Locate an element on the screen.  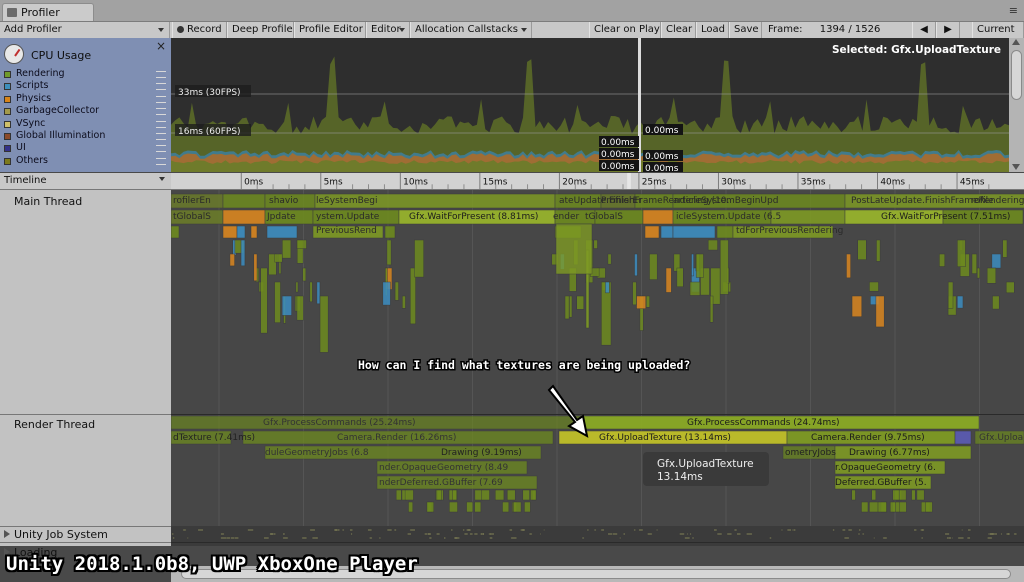
save-button: Save is located at coordinates (745, 30).